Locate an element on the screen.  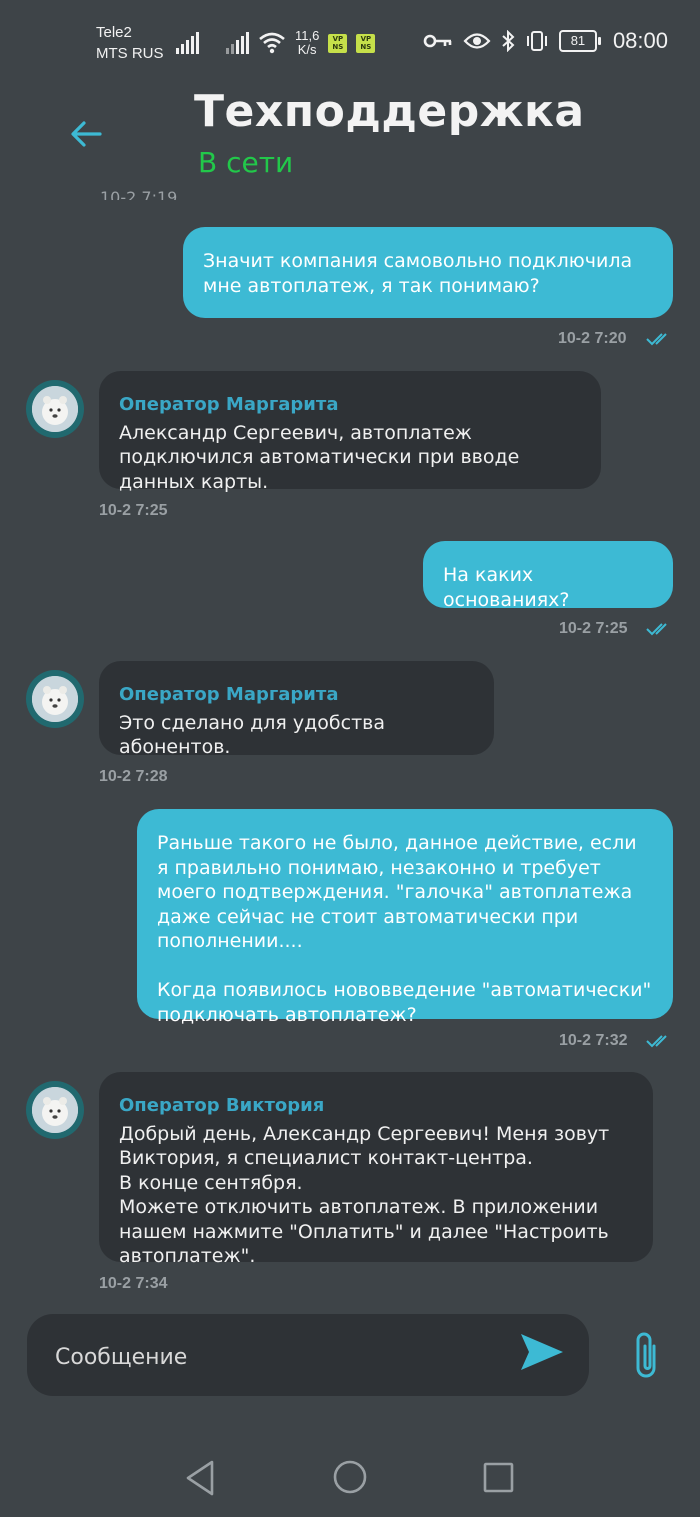
message-time: 10-2 7:28 is located at coordinates (133, 776).